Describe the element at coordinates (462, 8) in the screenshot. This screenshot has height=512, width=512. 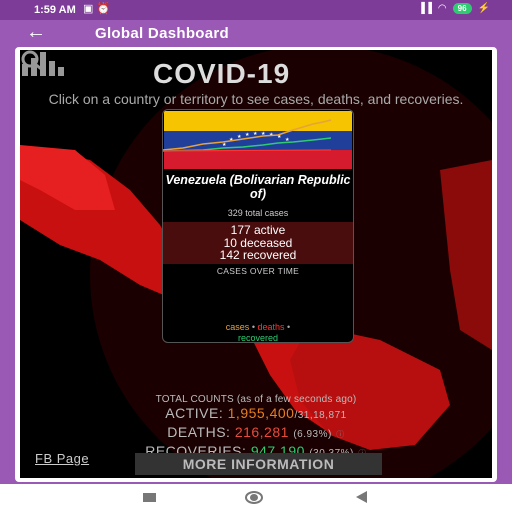
I see `battery-badge: 96` at that location.